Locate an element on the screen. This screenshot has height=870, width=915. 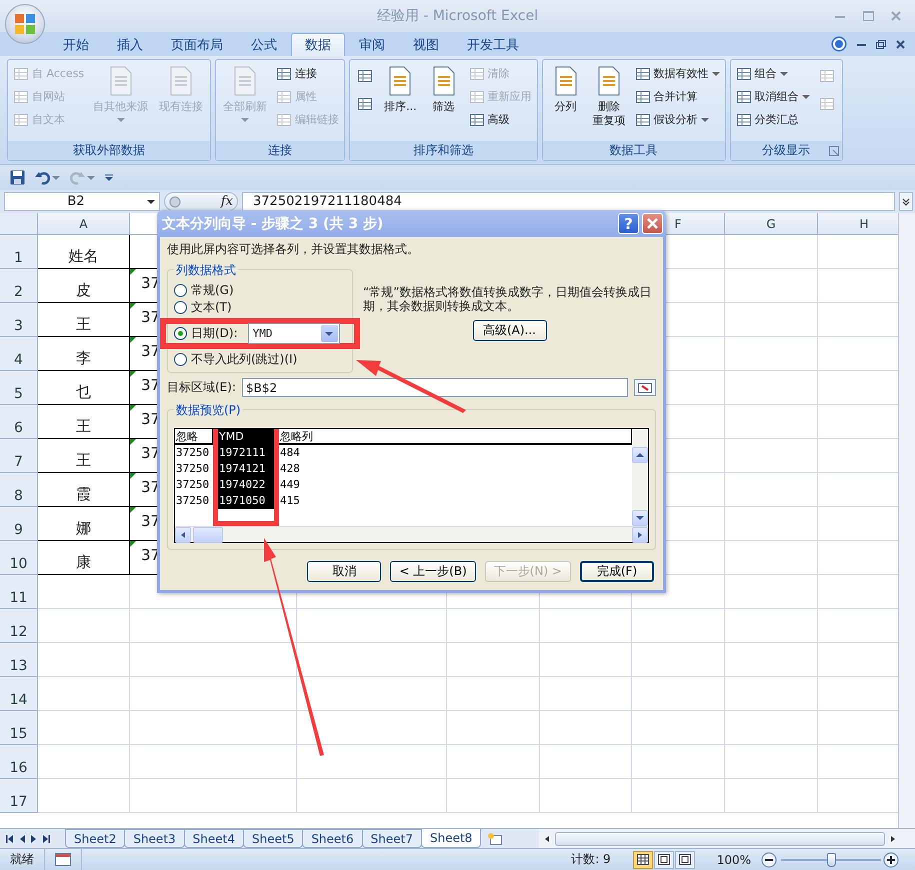
ribbon-button: 分列 is located at coordinates (565, 89).